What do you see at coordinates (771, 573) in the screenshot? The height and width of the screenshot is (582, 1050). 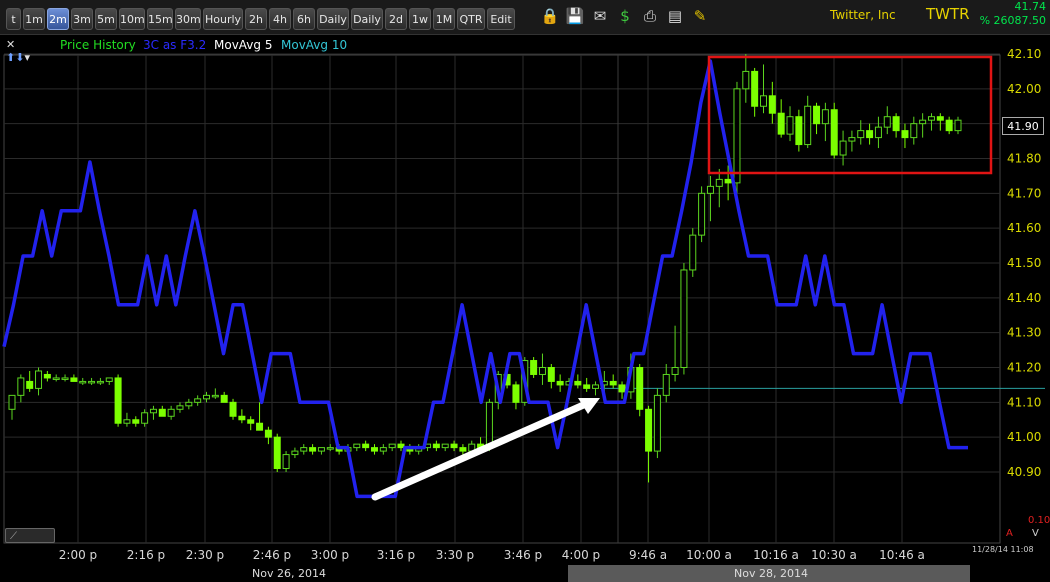 I see `date-label-nov-28: Nov 28, 2014` at bounding box center [771, 573].